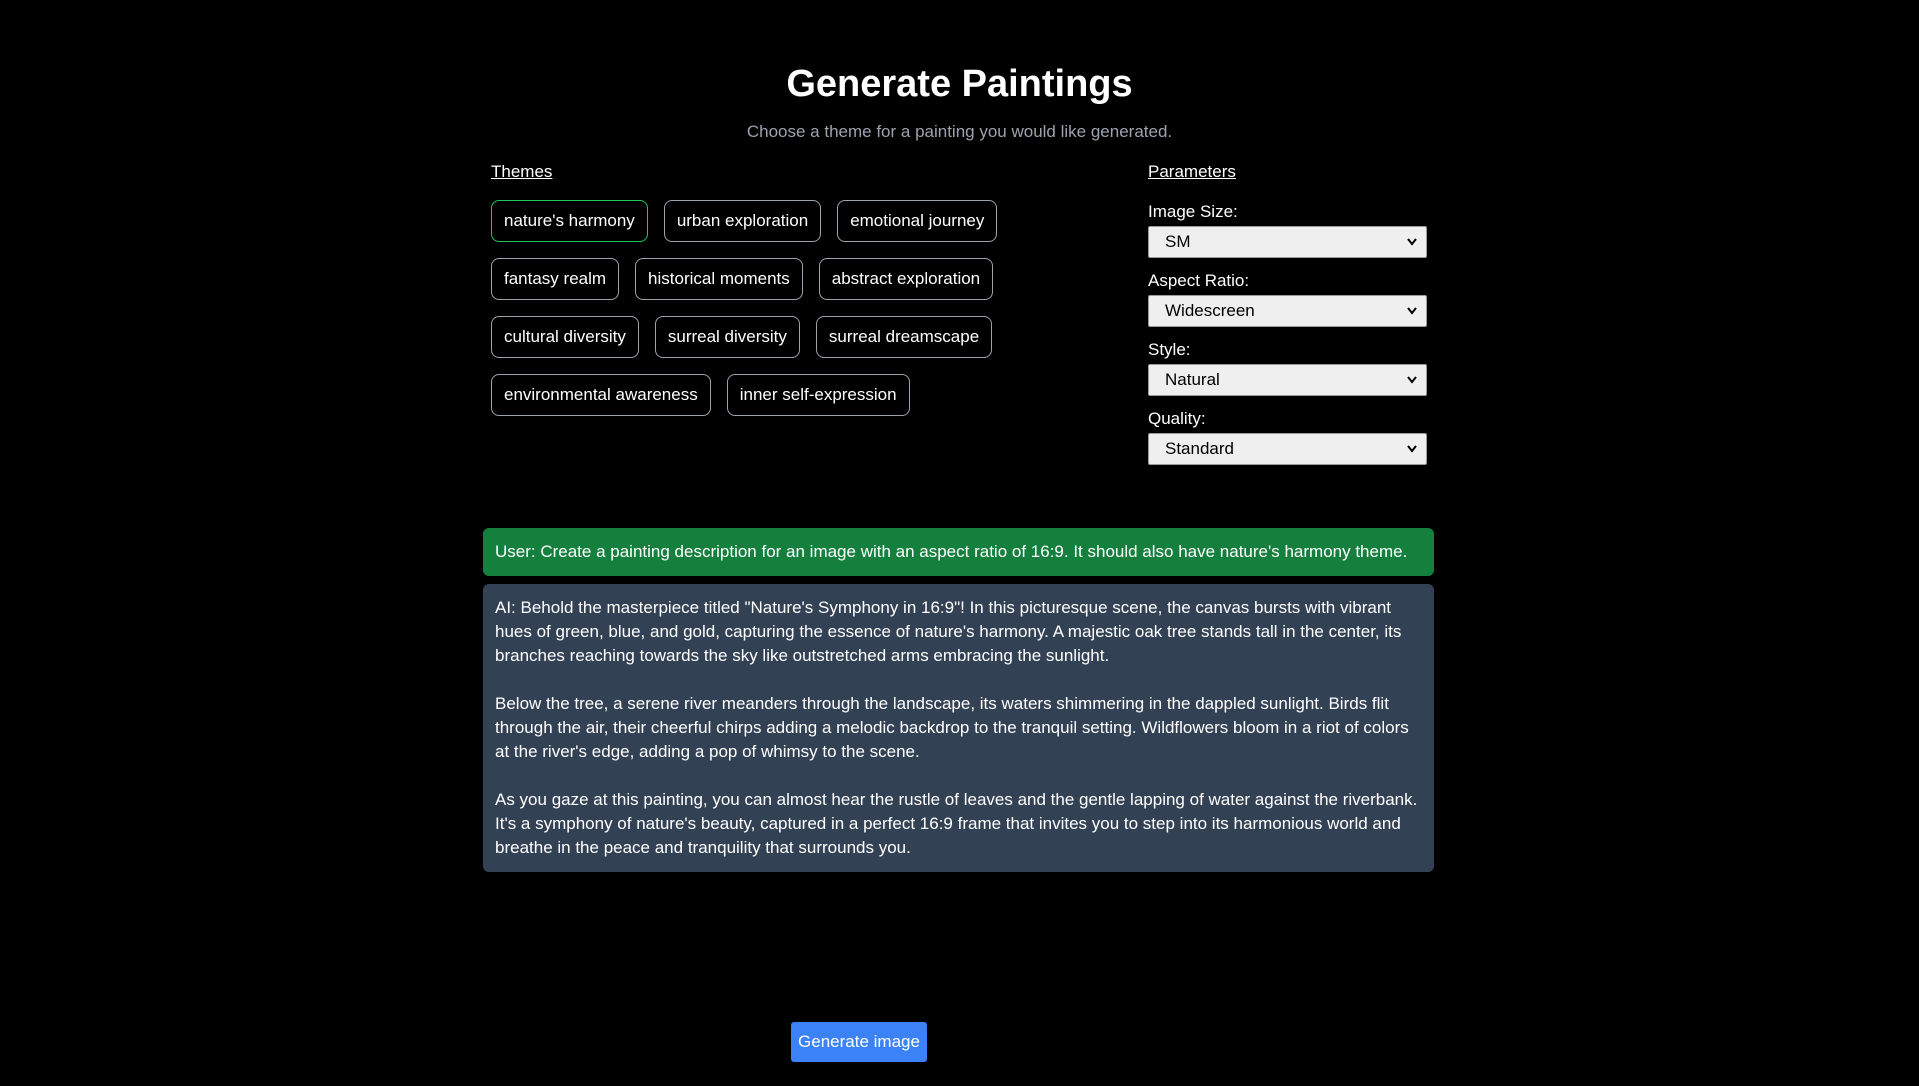  I want to click on generate-image-button: Generate image, so click(859, 1042).